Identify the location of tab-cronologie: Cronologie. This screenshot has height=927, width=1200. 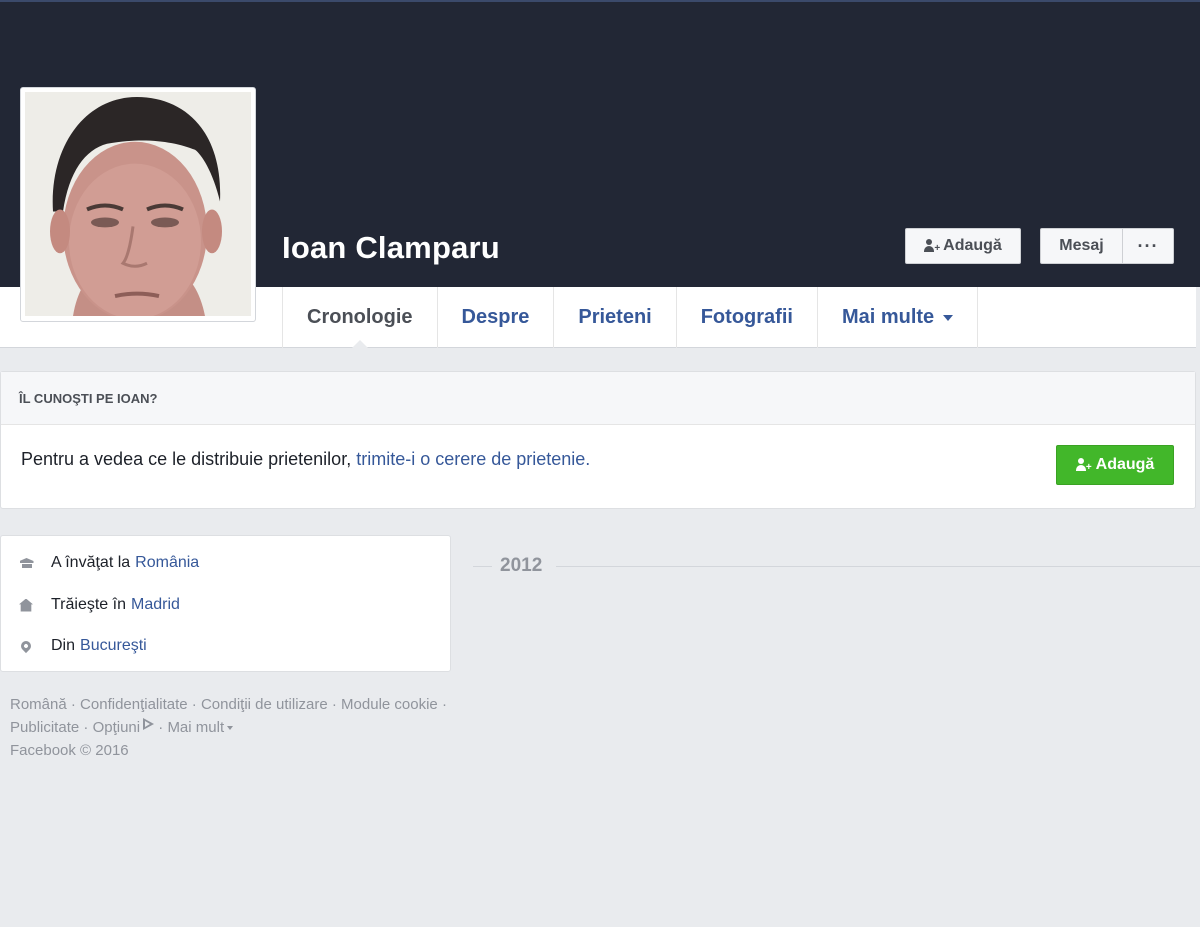
(360, 318).